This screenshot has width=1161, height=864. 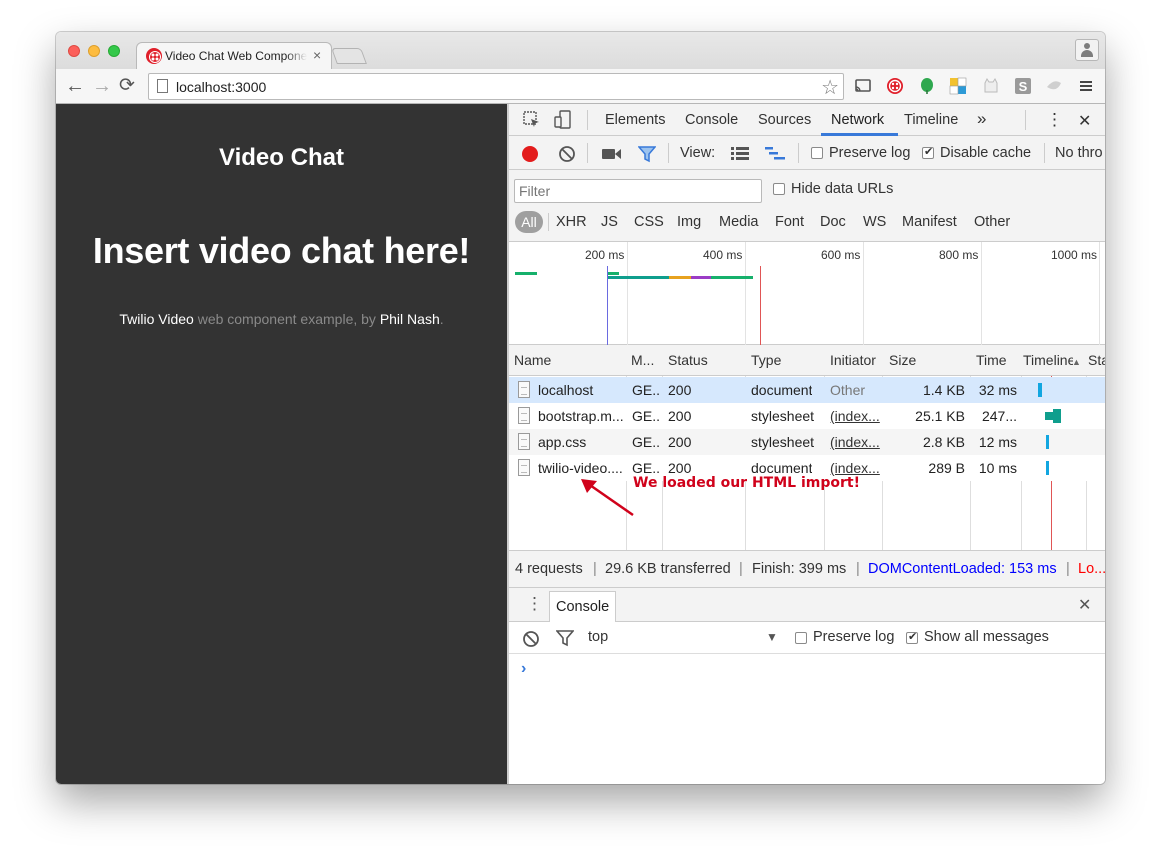 What do you see at coordinates (114, 51) in the screenshot?
I see `window-maximize-button` at bounding box center [114, 51].